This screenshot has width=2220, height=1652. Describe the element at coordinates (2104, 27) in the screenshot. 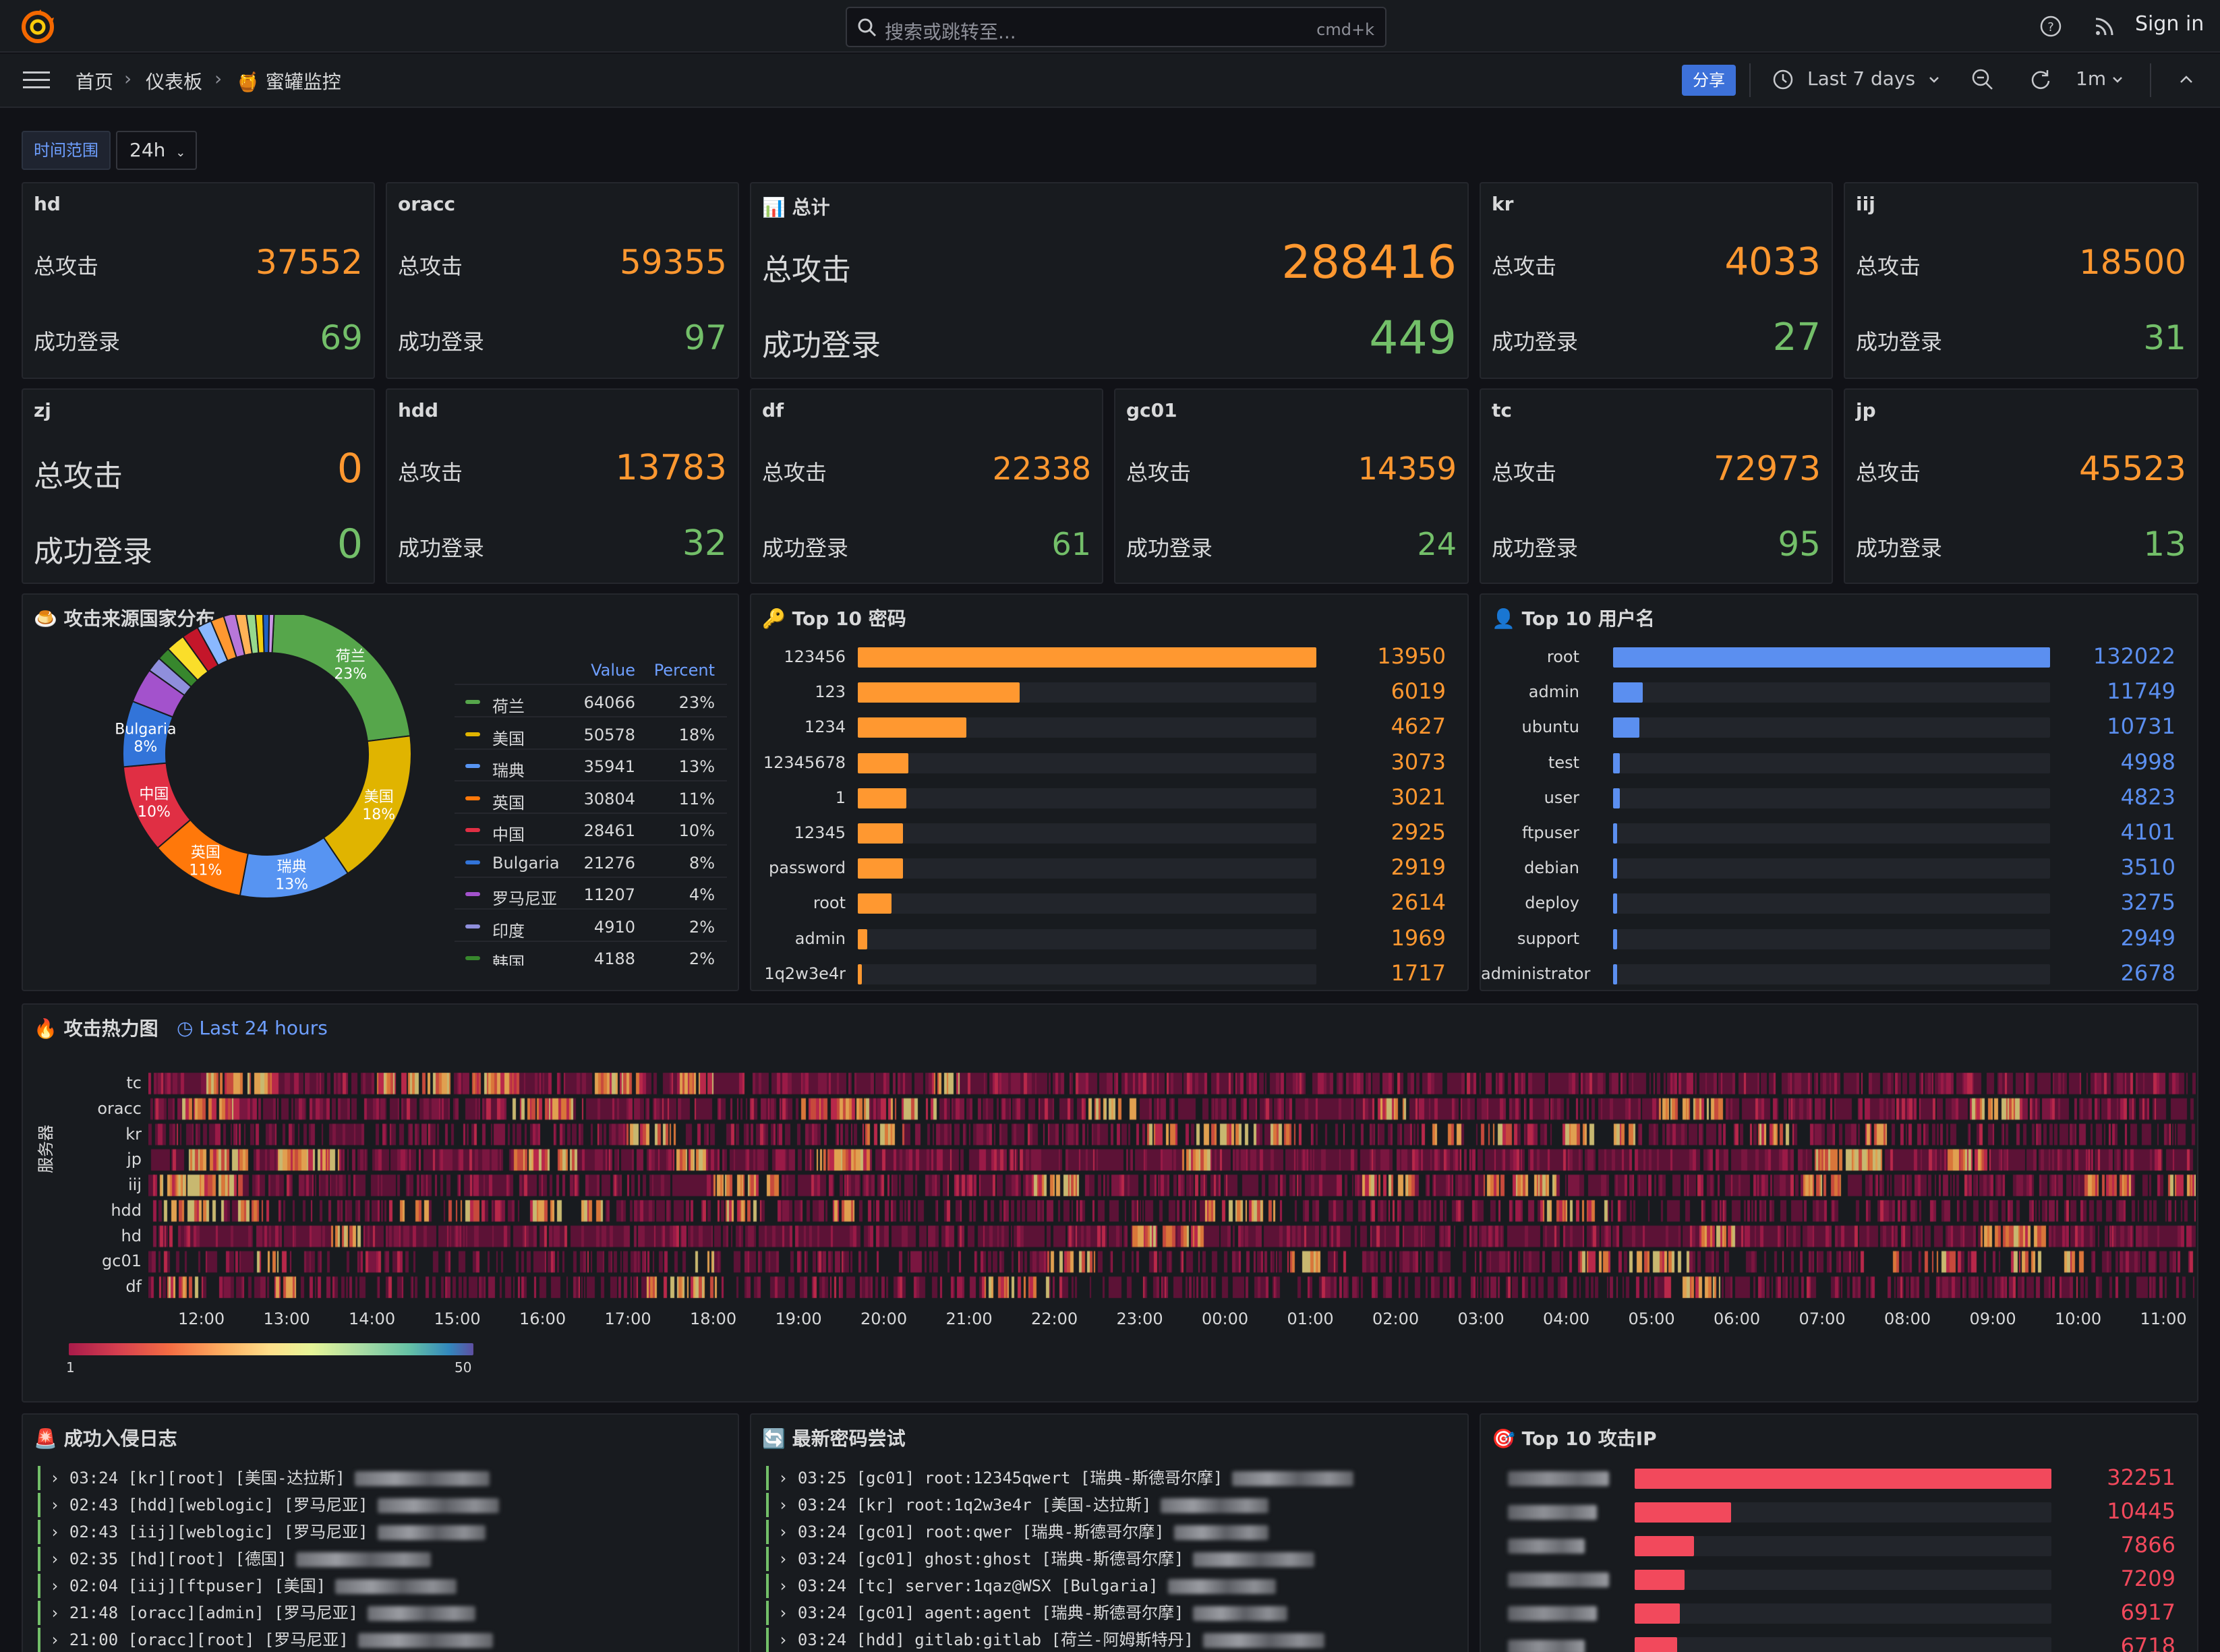

I see `rss-icon` at that location.